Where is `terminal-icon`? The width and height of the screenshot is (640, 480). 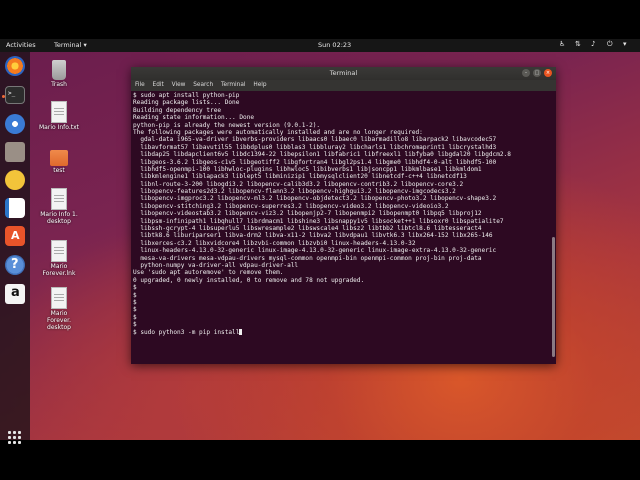 terminal-icon is located at coordinates (13, 95).